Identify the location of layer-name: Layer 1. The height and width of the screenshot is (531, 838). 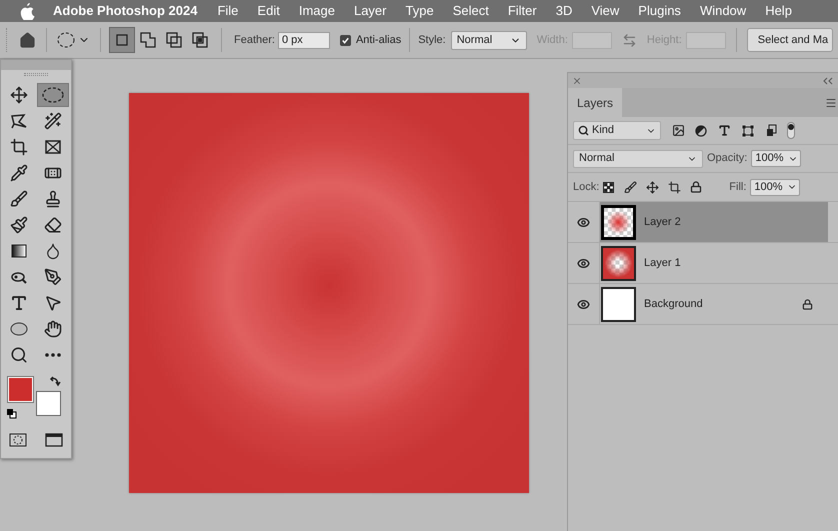
(663, 263).